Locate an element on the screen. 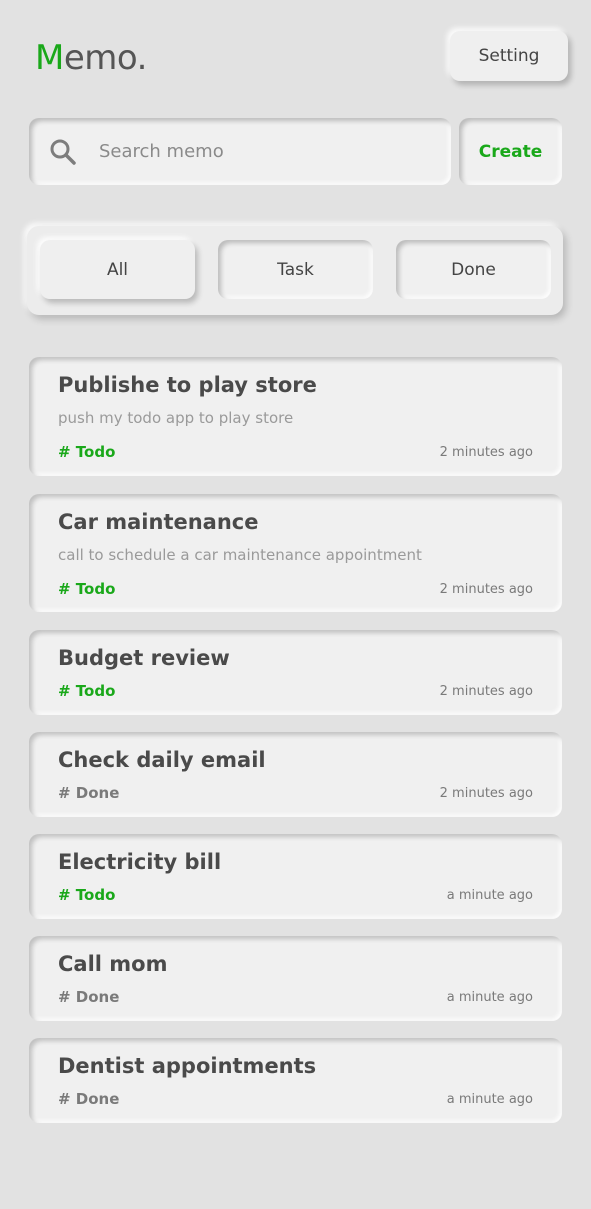 The width and height of the screenshot is (591, 1209). filter-all-button: All is located at coordinates (117, 269).